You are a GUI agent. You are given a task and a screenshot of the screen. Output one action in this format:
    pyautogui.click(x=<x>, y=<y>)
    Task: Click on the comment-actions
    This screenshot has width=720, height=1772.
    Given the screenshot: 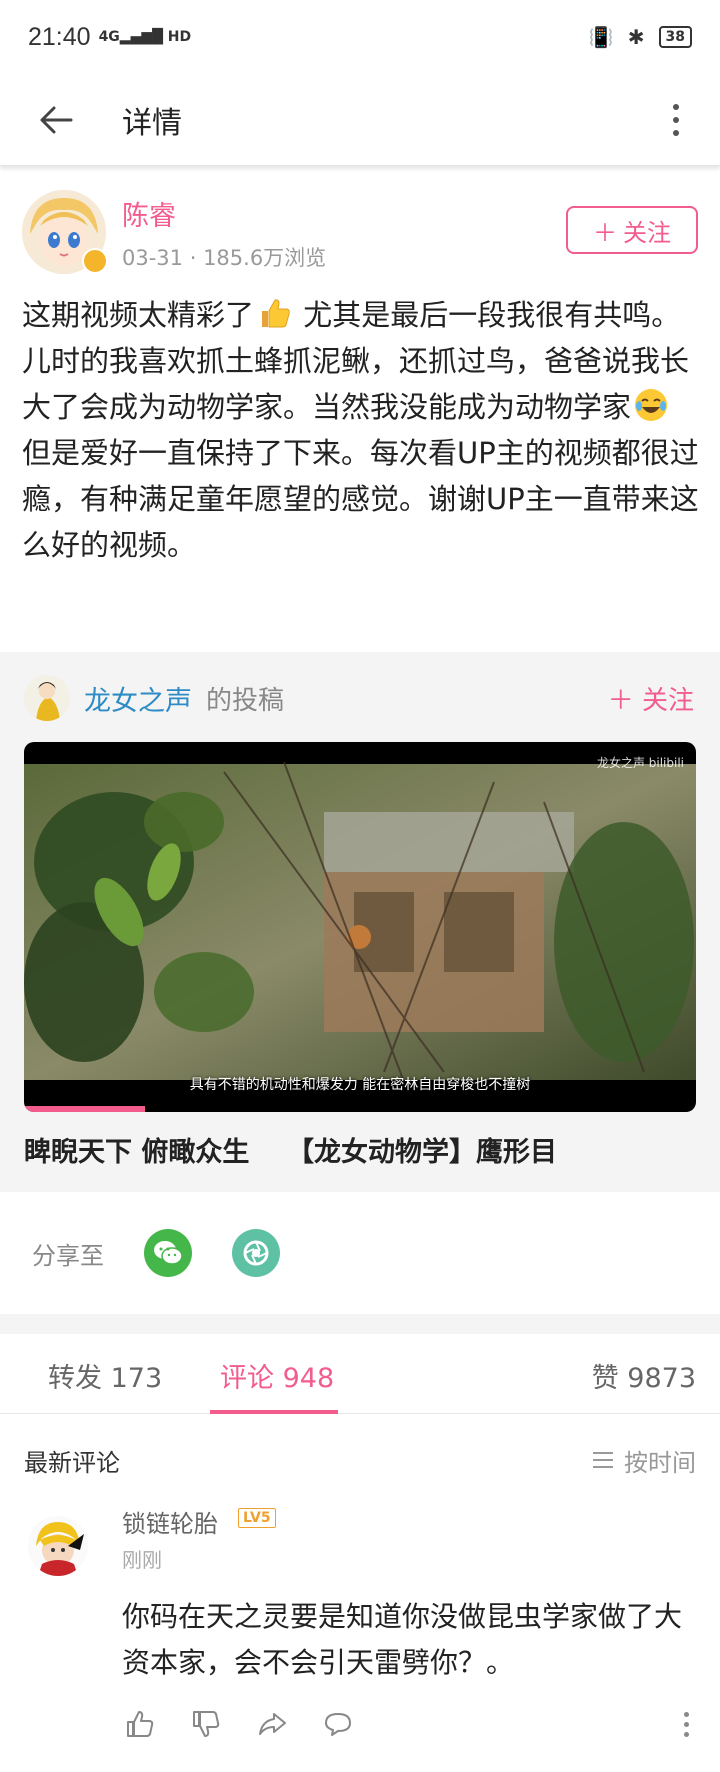 What is the action you would take?
    pyautogui.click(x=409, y=1724)
    